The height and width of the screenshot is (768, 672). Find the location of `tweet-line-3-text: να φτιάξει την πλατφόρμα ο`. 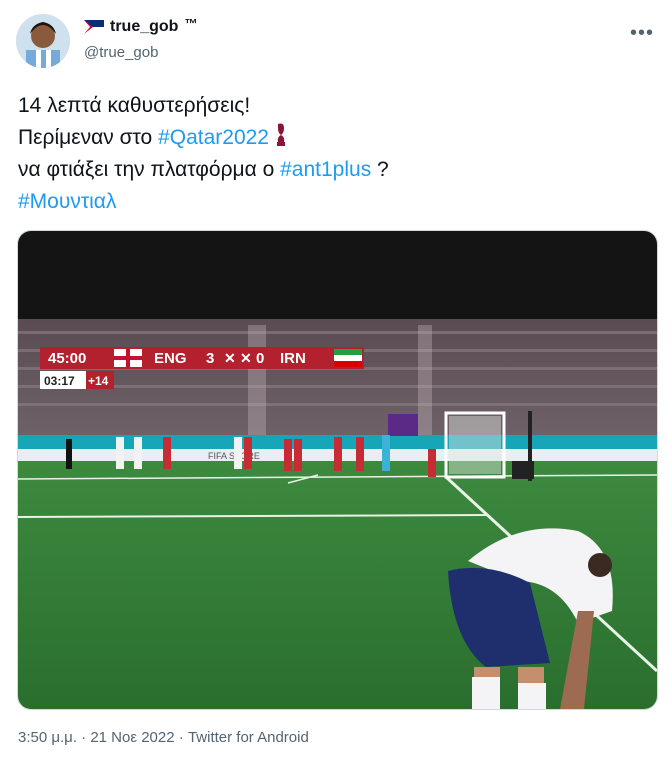

tweet-line-3-text: να φτιάξει την πλατφόρμα ο is located at coordinates (149, 169).